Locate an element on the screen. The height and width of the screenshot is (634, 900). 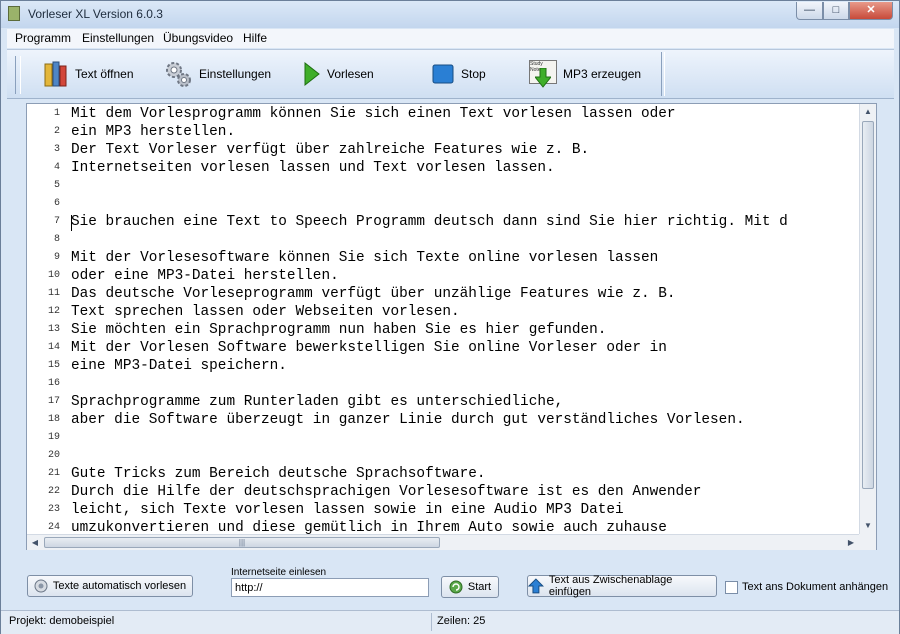
read-aloud-button: Vorlesen is located at coordinates (338, 74).